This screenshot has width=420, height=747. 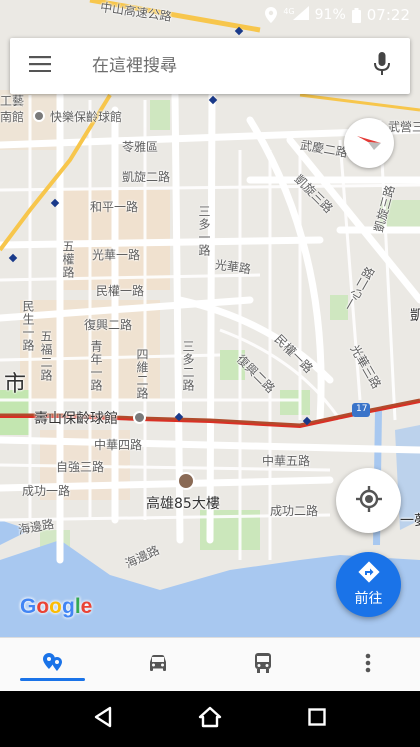 I want to click on microphone-icon, so click(x=382, y=66).